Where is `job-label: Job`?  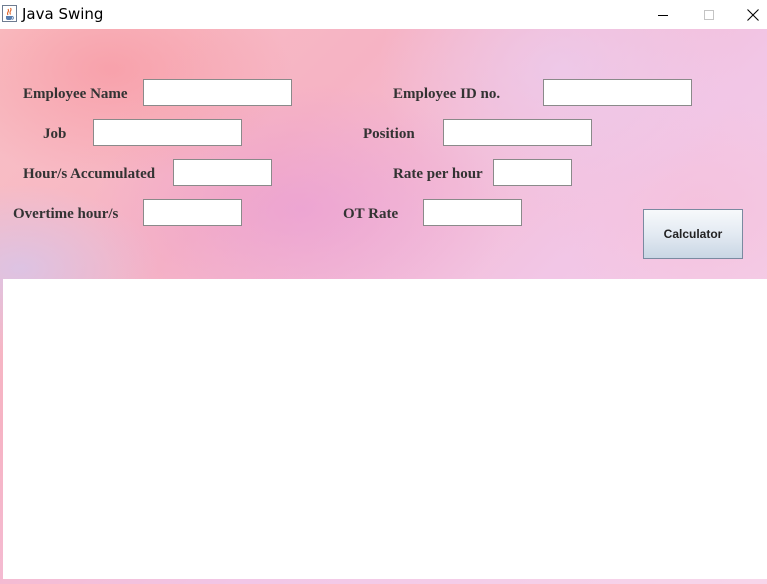
job-label: Job is located at coordinates (55, 134).